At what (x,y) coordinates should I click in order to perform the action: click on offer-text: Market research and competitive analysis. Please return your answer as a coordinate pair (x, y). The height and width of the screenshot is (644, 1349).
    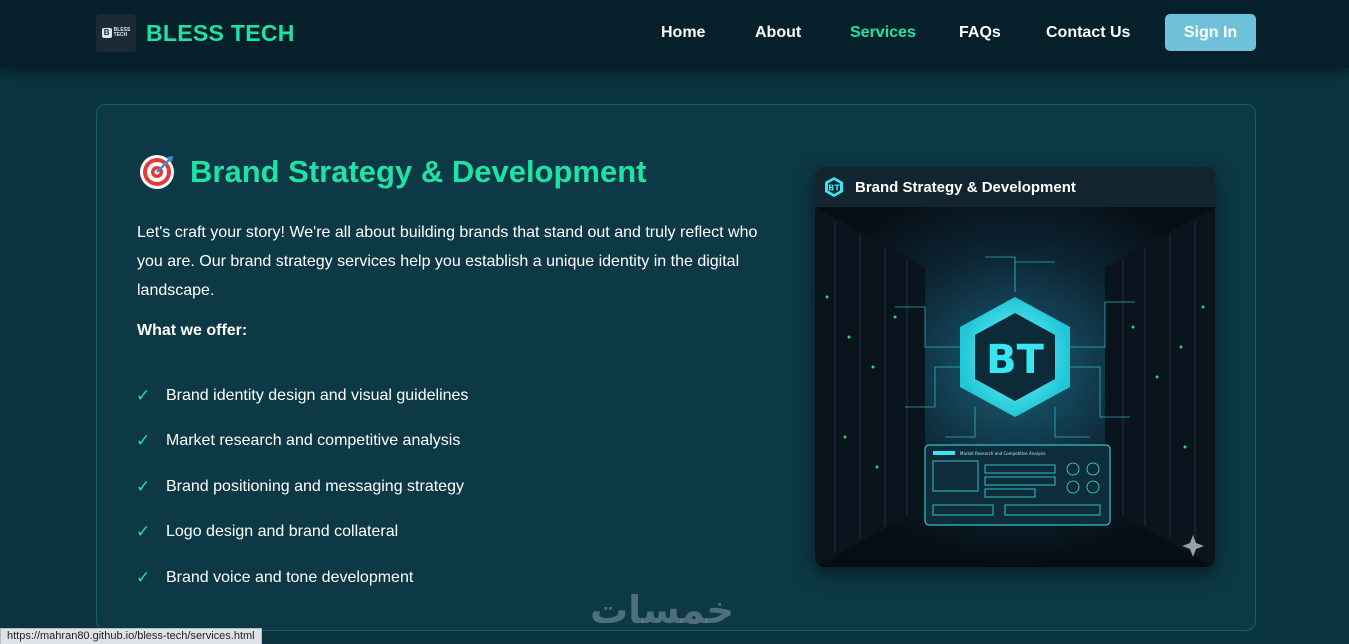
    Looking at the image, I should click on (313, 441).